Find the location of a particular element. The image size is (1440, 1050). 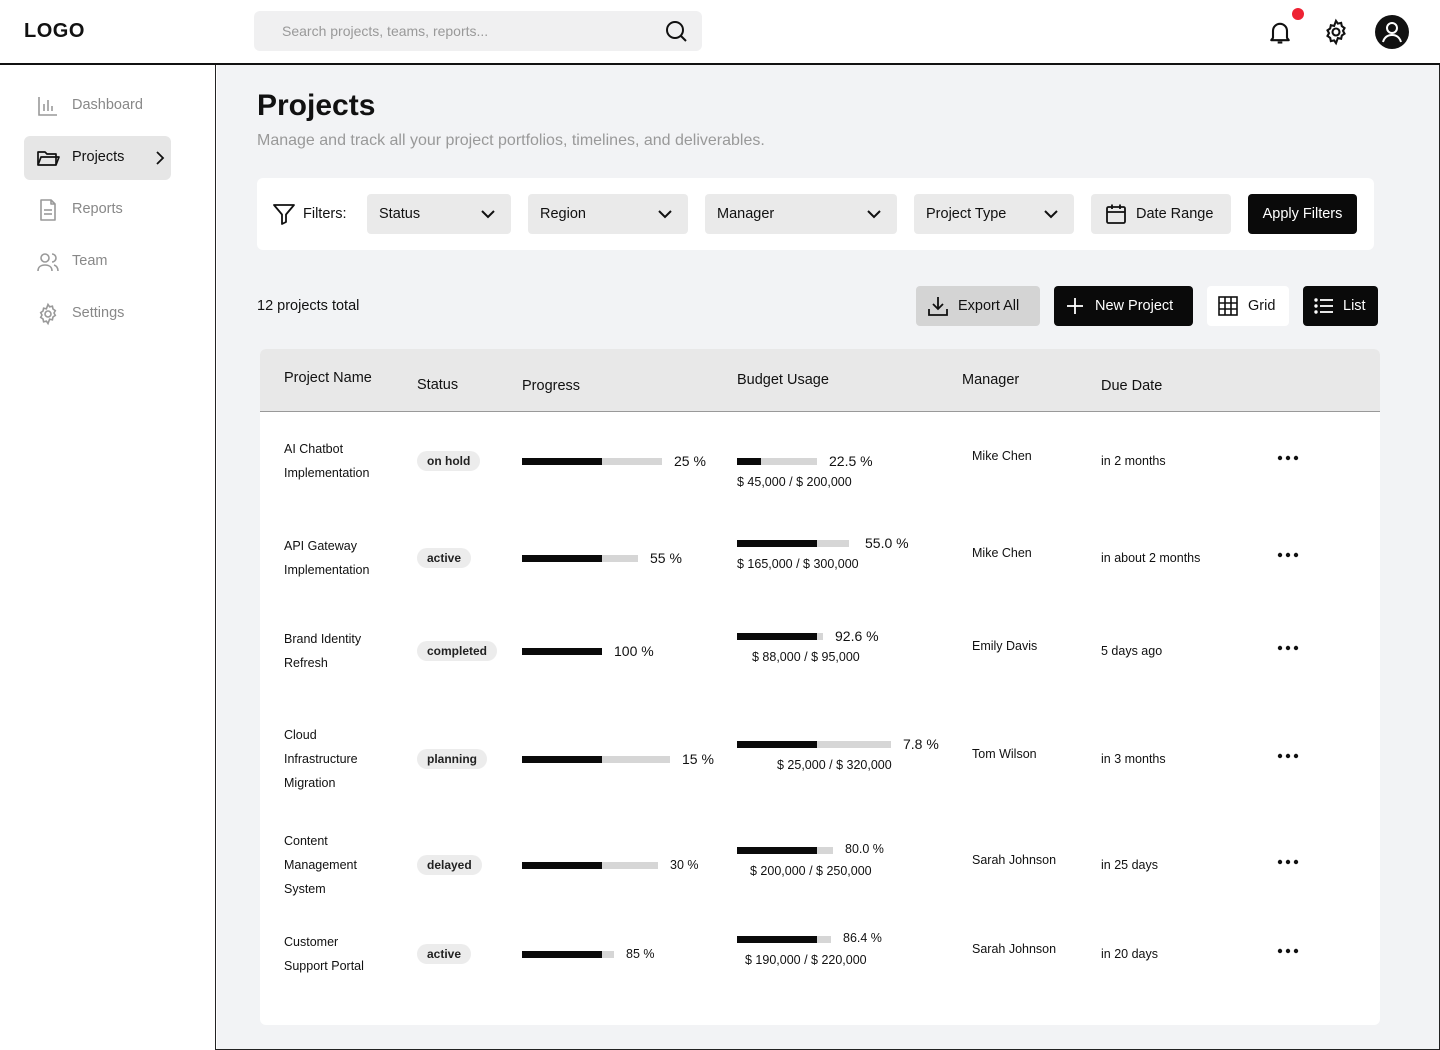

export-all-button: Export All is located at coordinates (978, 306).